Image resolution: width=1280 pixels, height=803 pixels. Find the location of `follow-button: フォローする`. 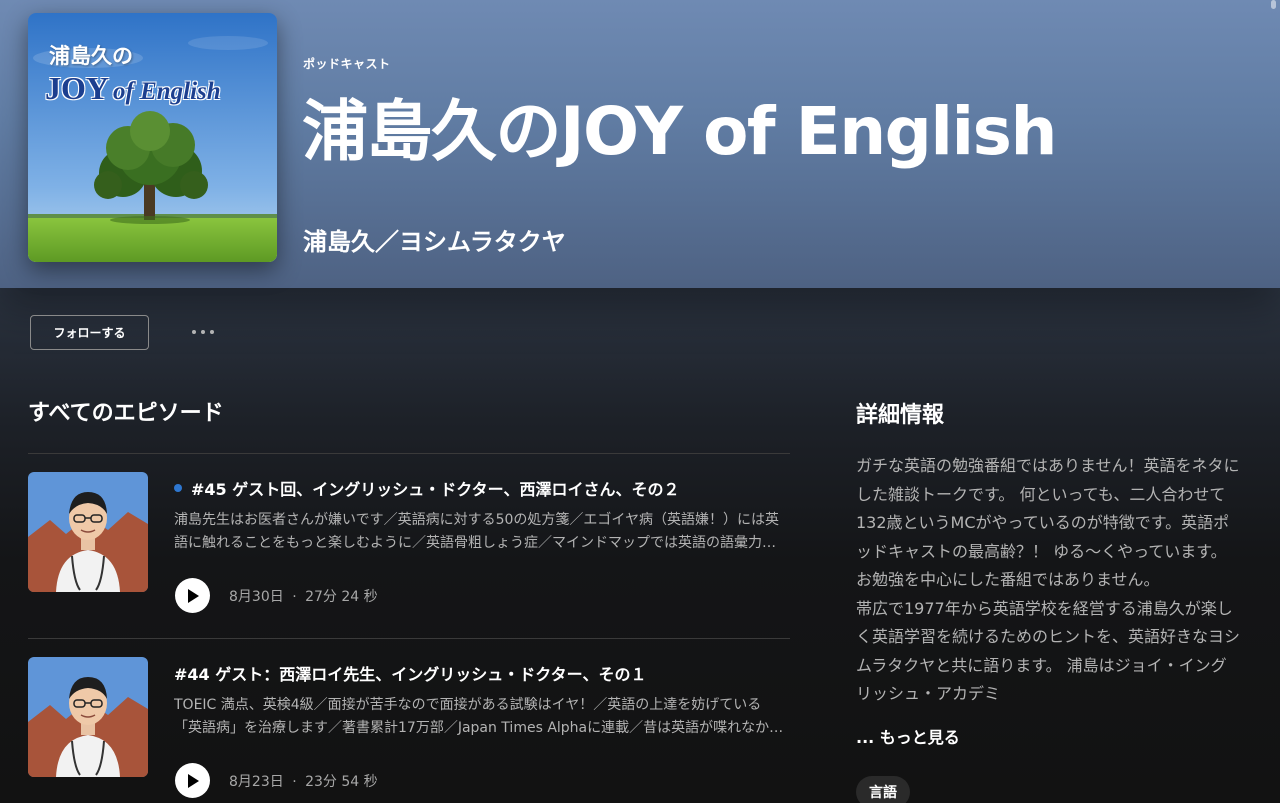

follow-button: フォローする is located at coordinates (89, 332).